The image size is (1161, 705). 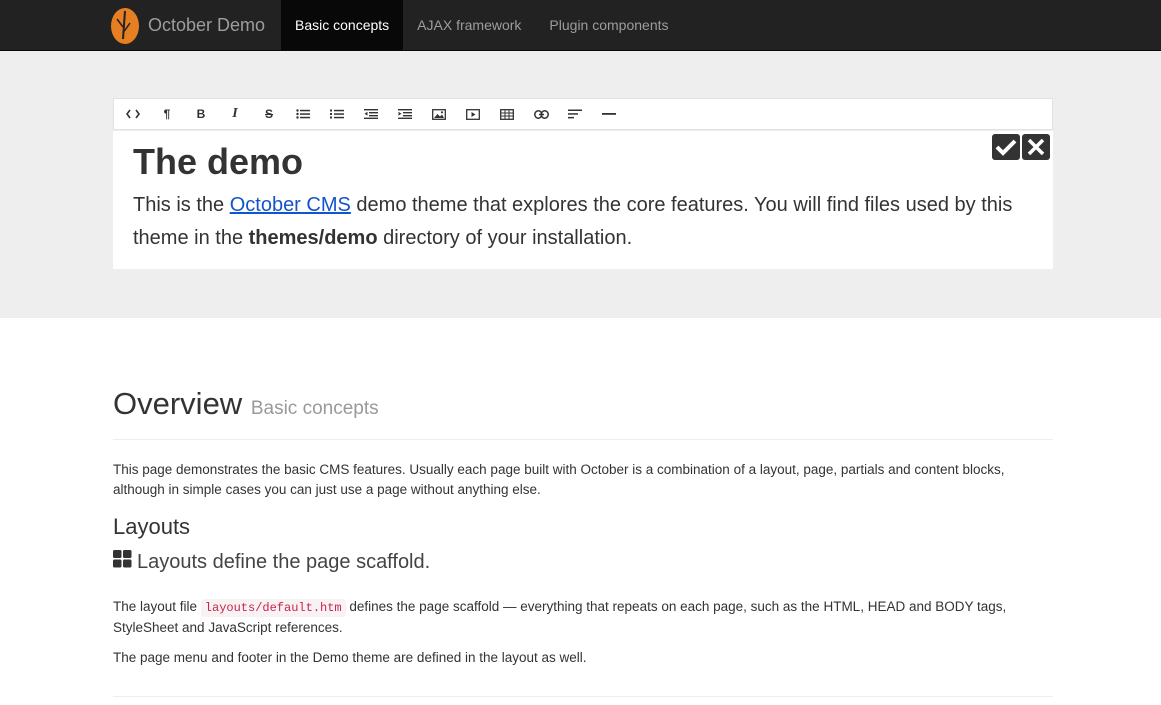 I want to click on strikethrough-icon: S, so click(x=269, y=114).